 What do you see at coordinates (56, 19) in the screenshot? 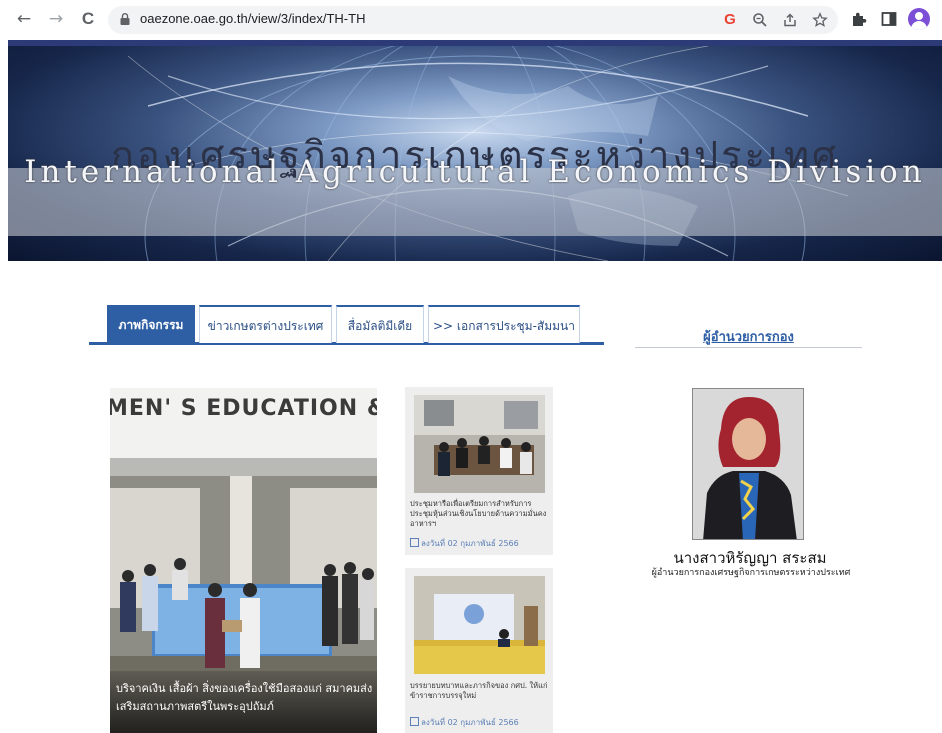
I see `forward-icon: →` at bounding box center [56, 19].